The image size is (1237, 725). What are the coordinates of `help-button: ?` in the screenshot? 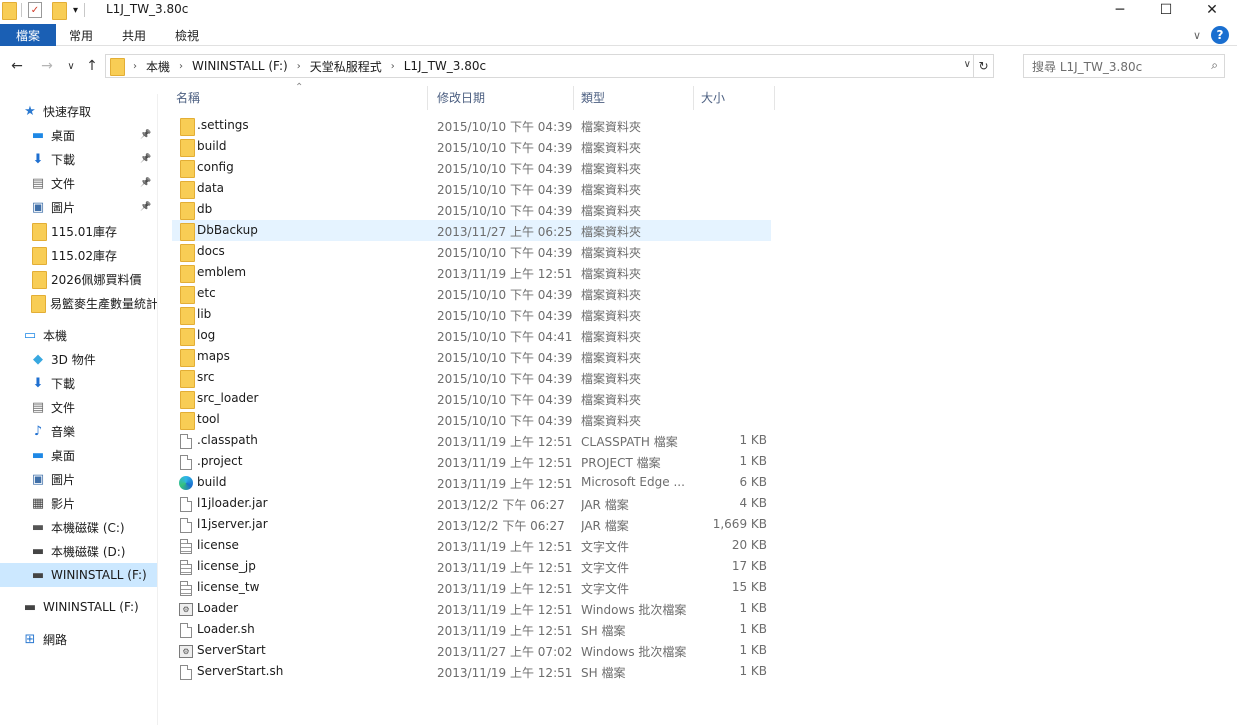 It's located at (1220, 35).